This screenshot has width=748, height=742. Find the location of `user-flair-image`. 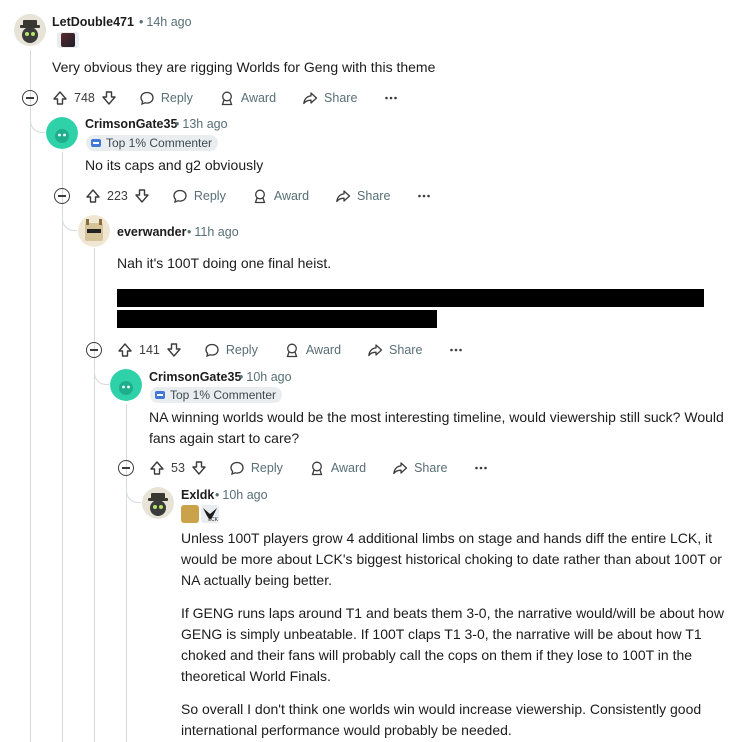

user-flair-image is located at coordinates (68, 40).